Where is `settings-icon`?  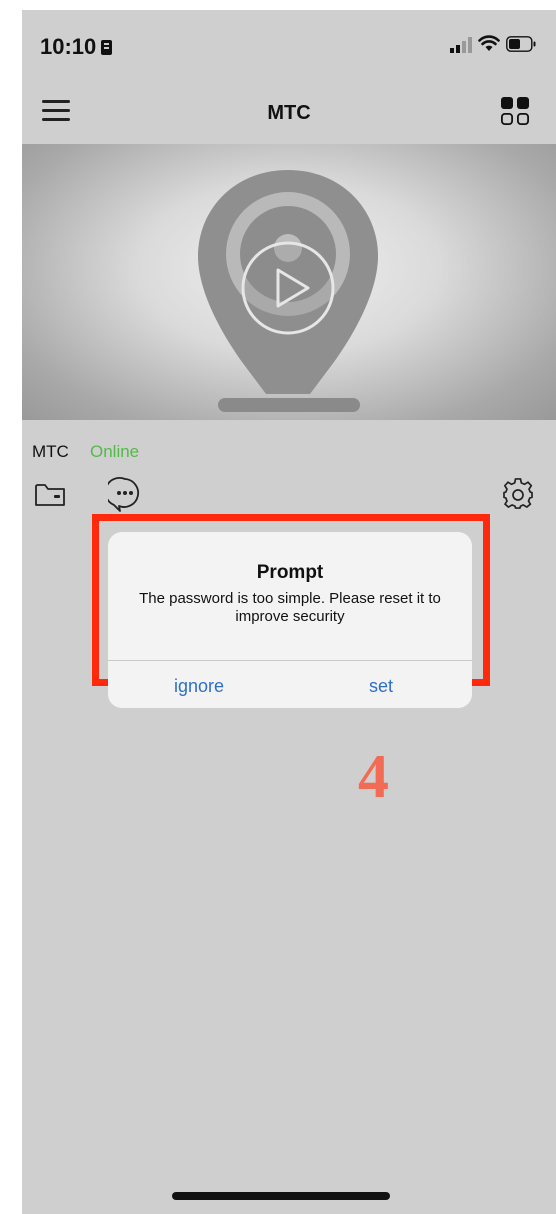 settings-icon is located at coordinates (518, 494).